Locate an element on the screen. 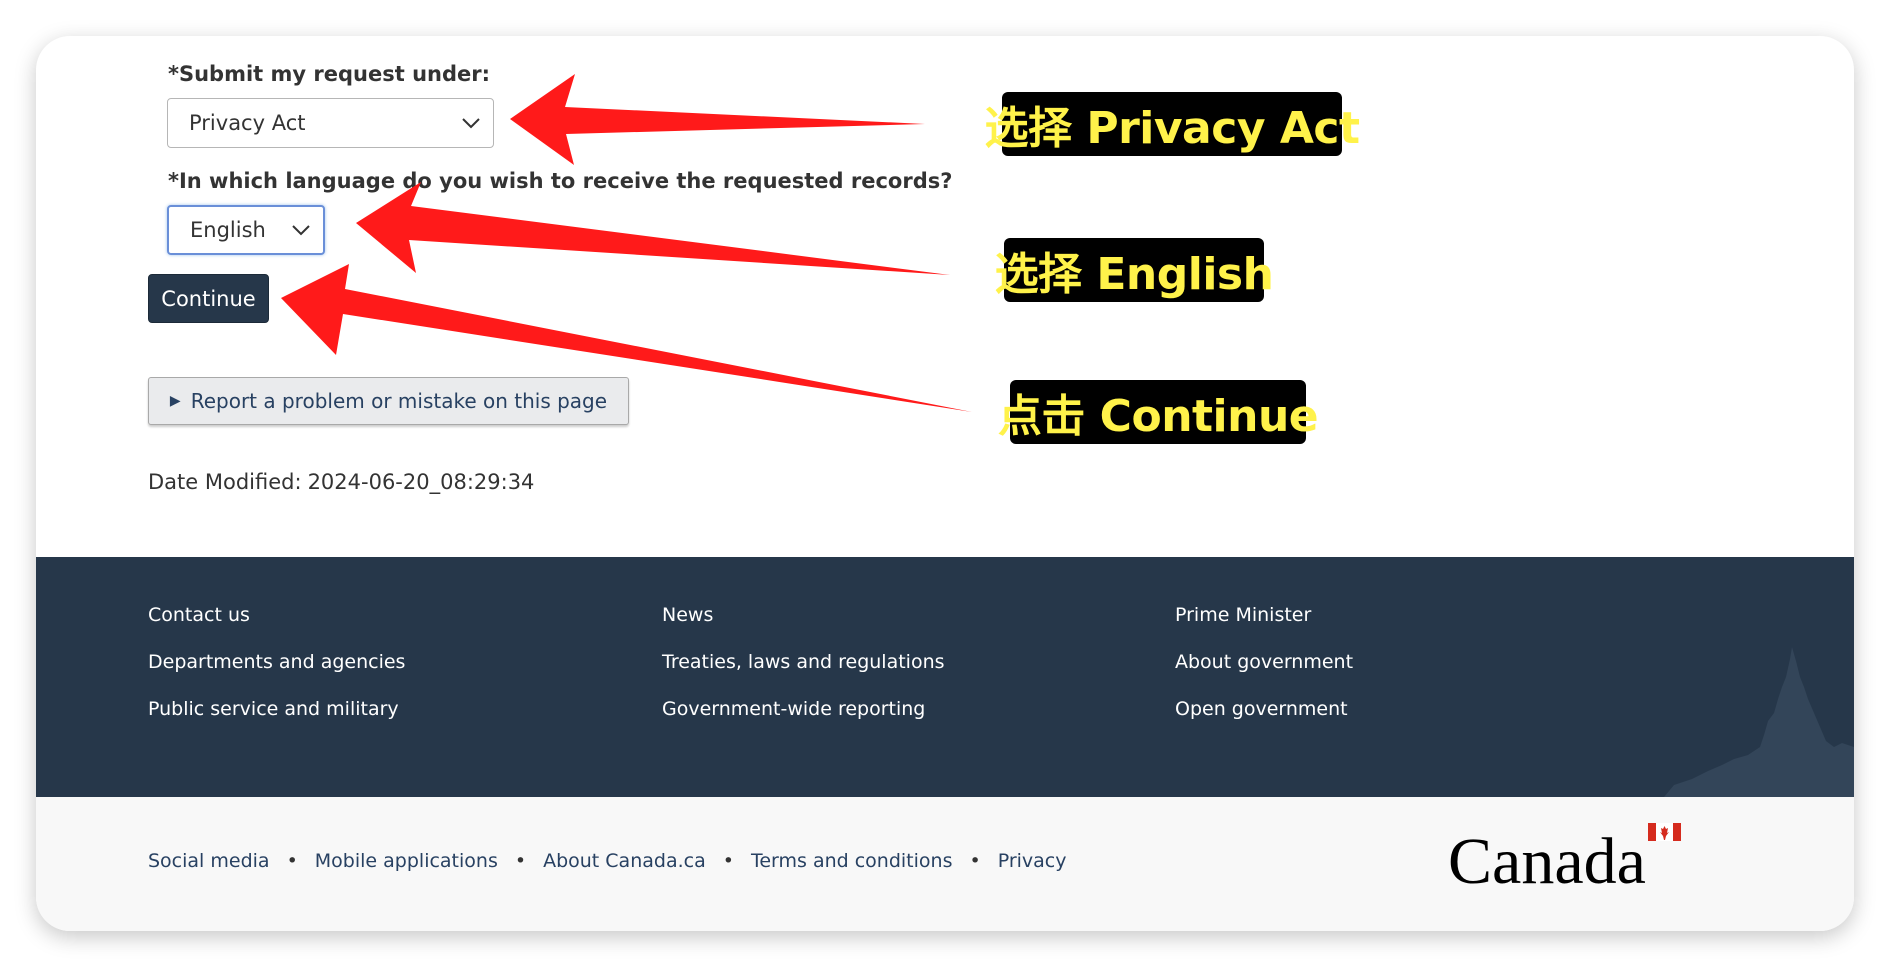 This screenshot has height=968, width=1890. annotation-click-continue: 点击 Continue is located at coordinates (1158, 412).